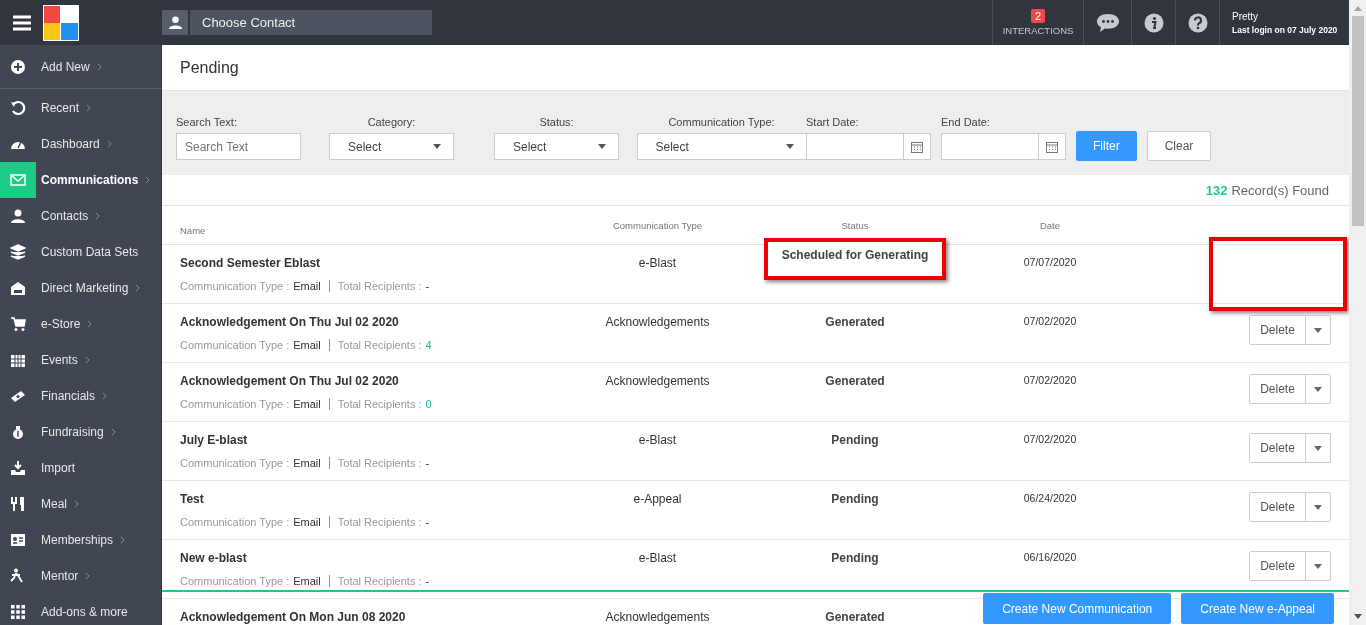  I want to click on chat-bubble-icon, so click(1107, 22).